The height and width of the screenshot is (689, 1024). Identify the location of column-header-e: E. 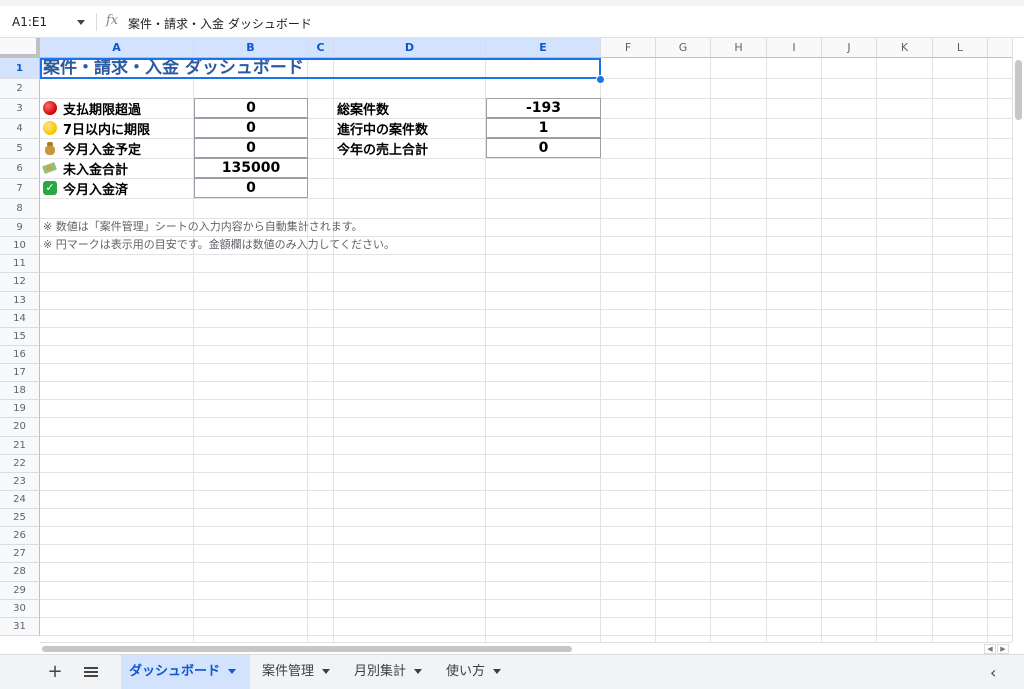
(543, 48).